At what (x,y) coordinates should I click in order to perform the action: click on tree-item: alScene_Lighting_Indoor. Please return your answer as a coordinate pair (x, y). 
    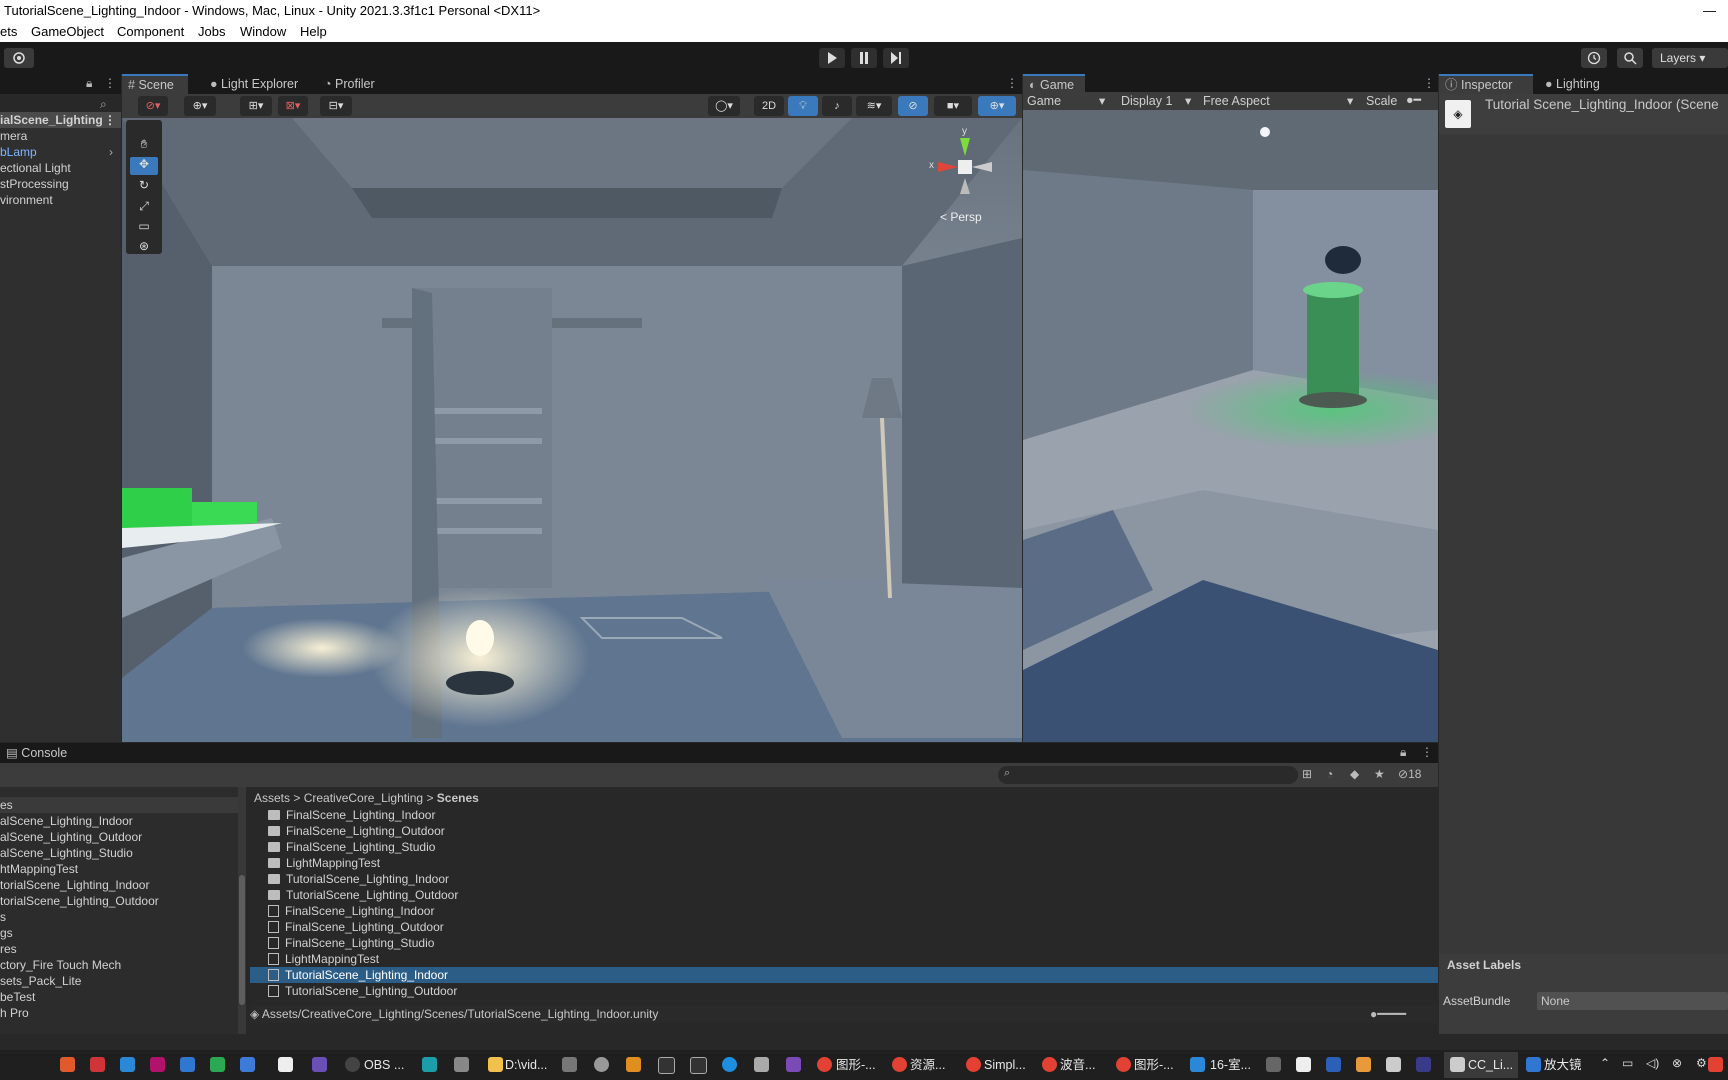
    Looking at the image, I should click on (120, 821).